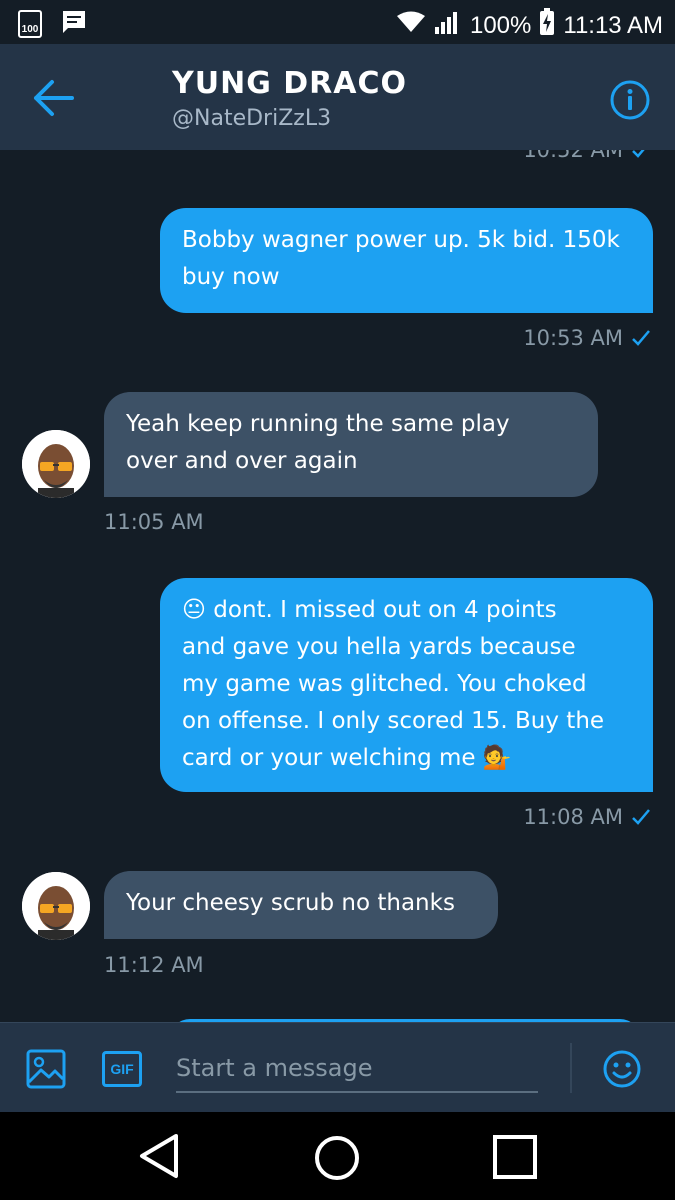 The width and height of the screenshot is (675, 1200). I want to click on message-timestamp: 10:53 AM, so click(587, 338).